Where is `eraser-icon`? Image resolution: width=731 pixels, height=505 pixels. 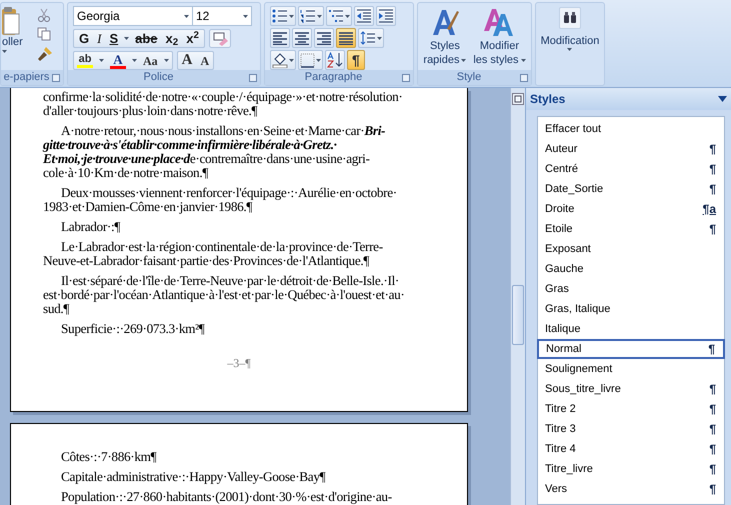 eraser-icon is located at coordinates (219, 38).